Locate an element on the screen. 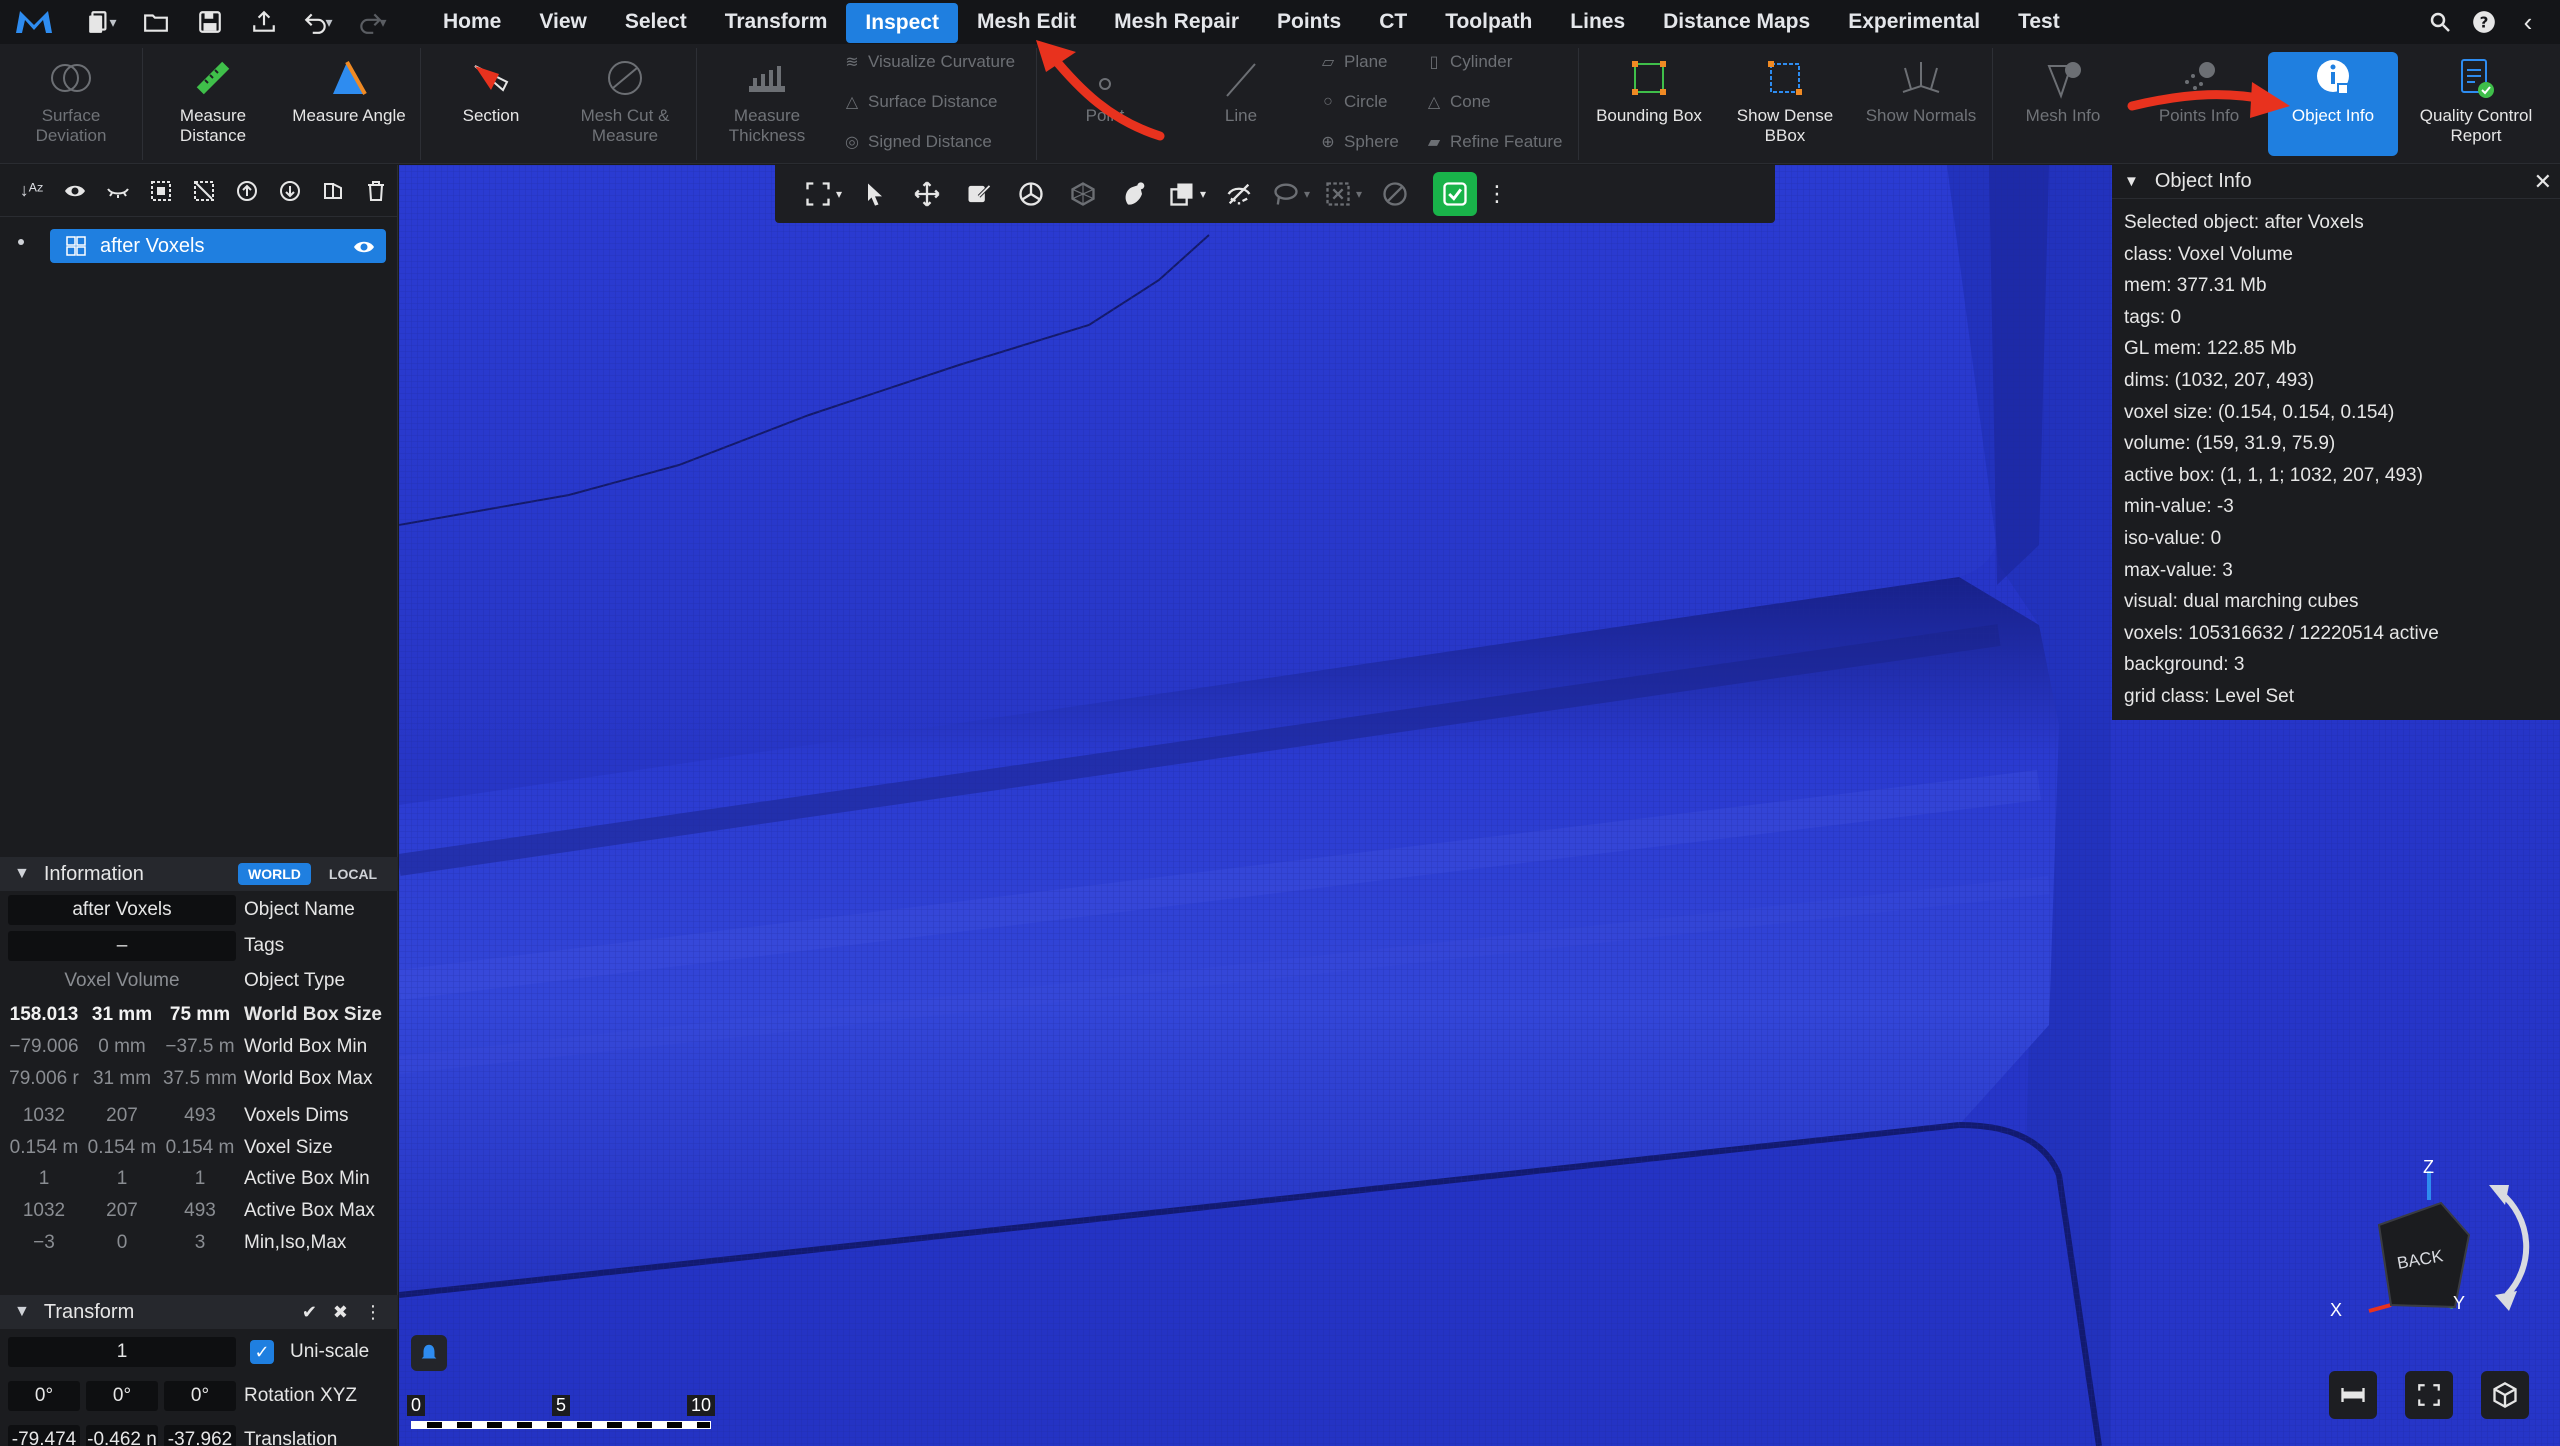 The image size is (2560, 1446). fit-view-icon: ▾ is located at coordinates (823, 194).